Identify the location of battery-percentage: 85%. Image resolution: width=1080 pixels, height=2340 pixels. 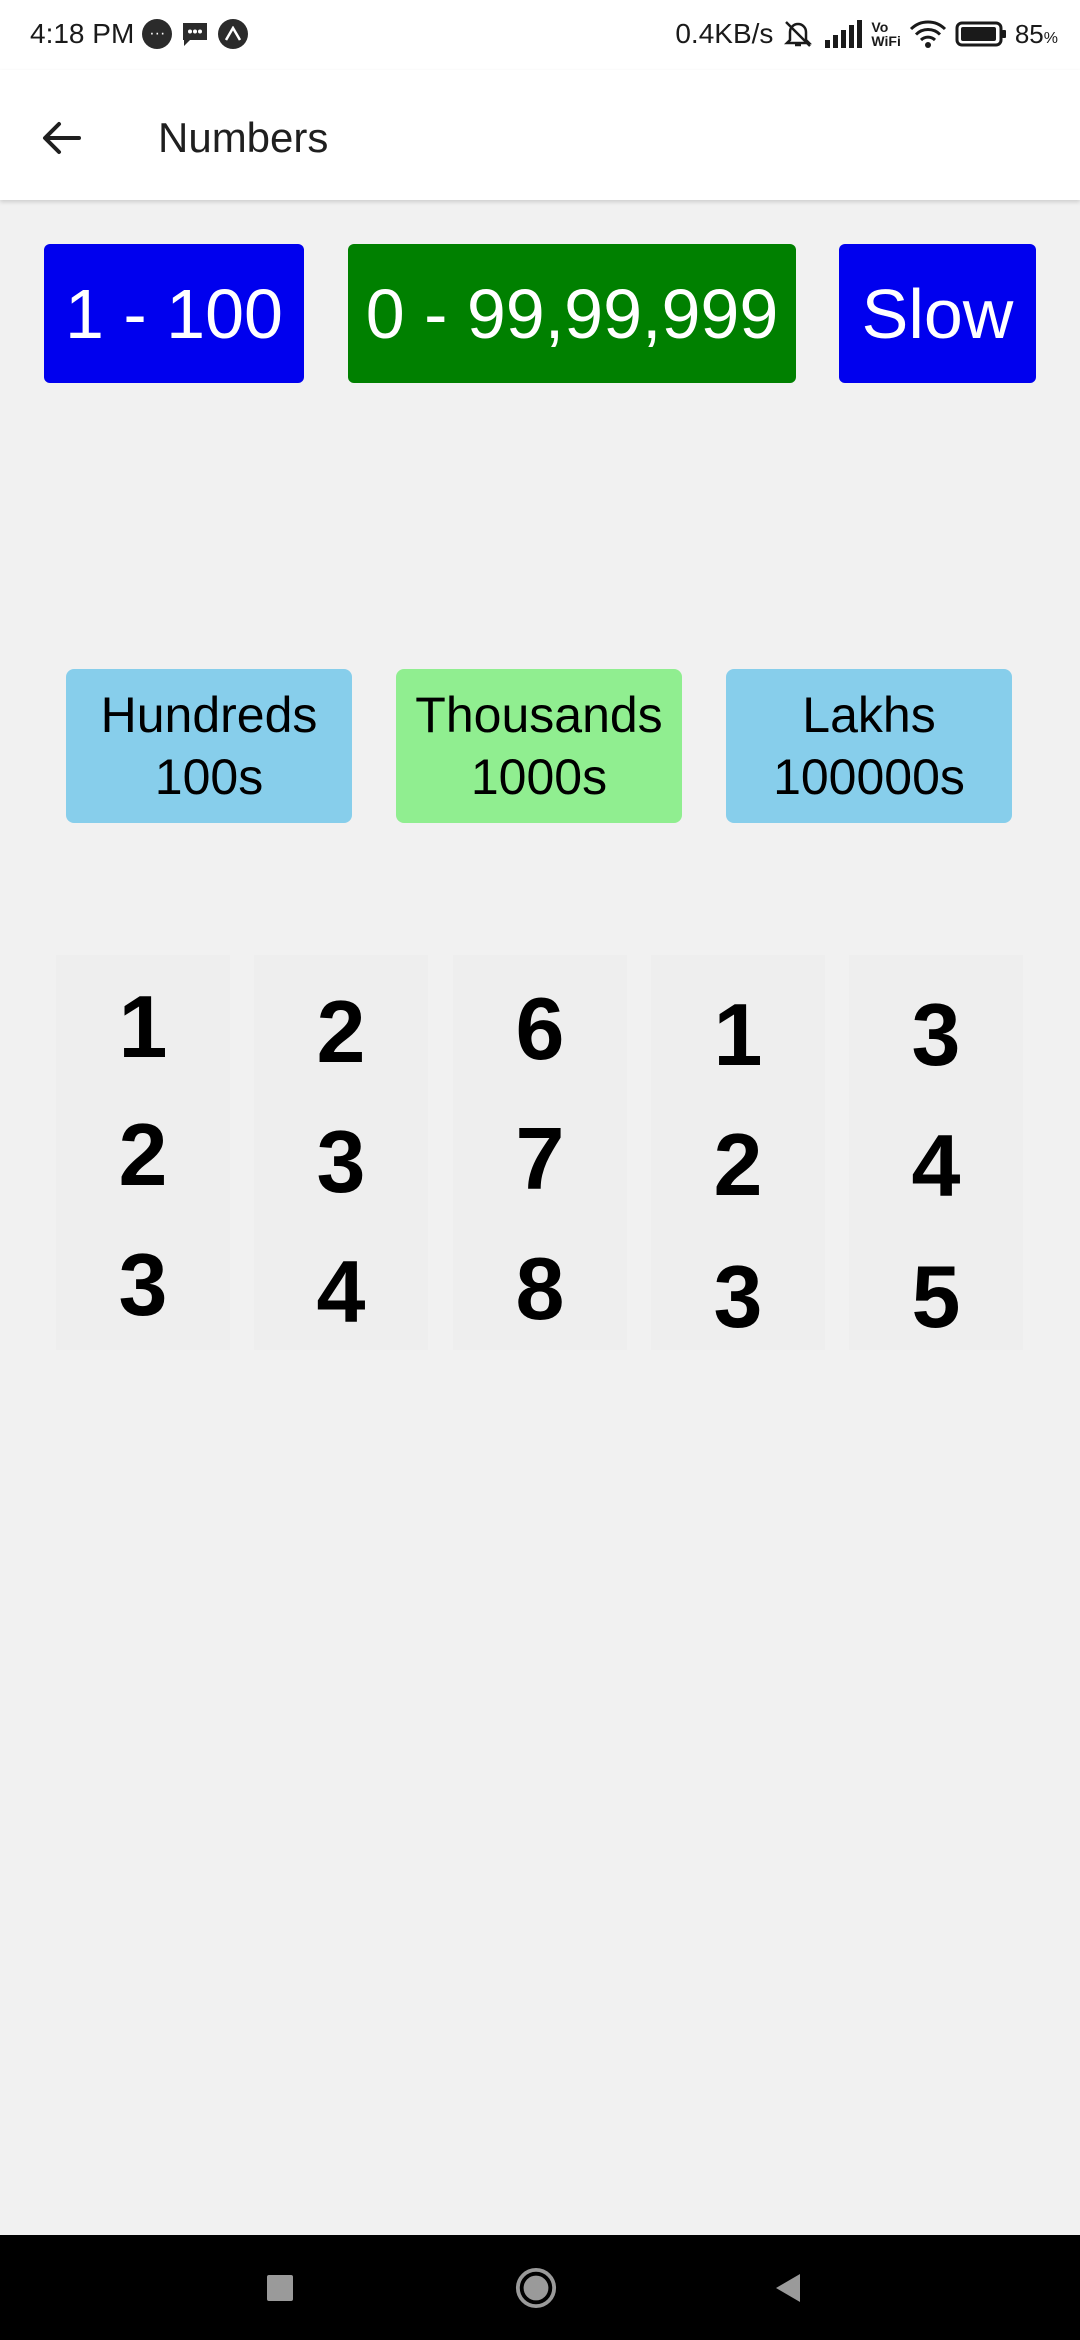
(1036, 34).